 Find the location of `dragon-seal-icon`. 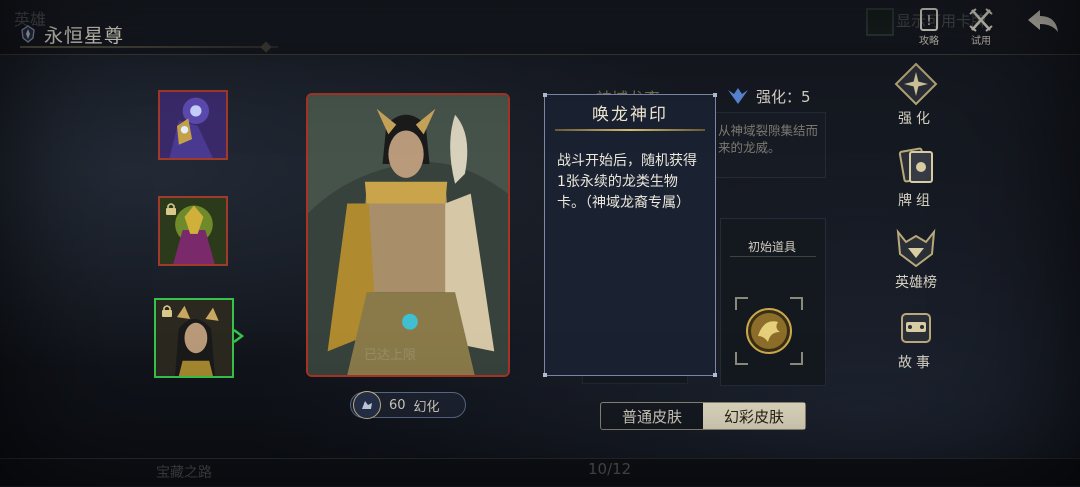

dragon-seal-icon is located at coordinates (769, 331).